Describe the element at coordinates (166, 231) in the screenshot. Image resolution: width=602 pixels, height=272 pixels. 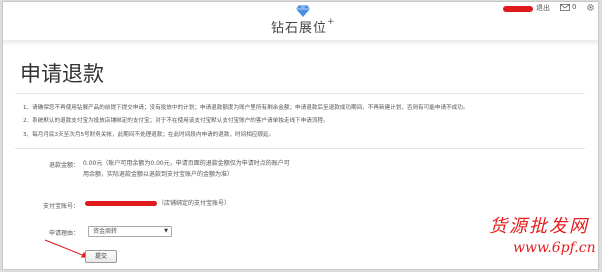
I see `chevron-down-icon: ▼` at that location.